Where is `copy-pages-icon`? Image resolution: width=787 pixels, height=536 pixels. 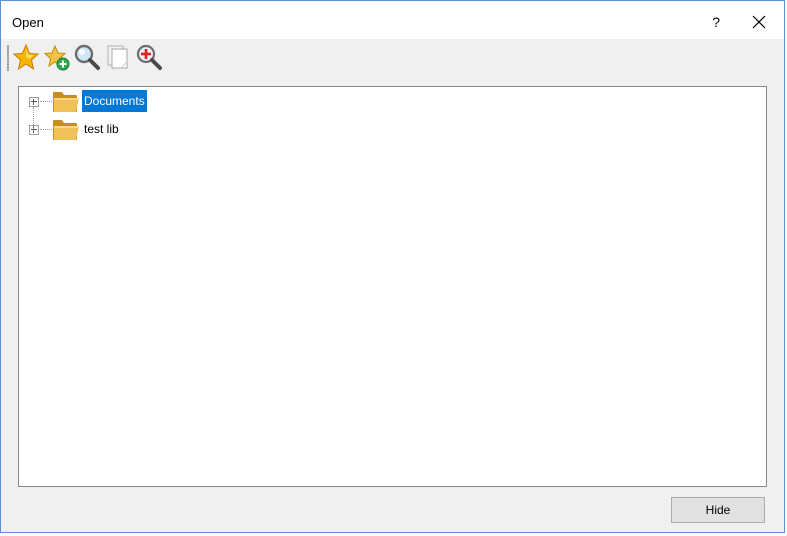 copy-pages-icon is located at coordinates (117, 57).